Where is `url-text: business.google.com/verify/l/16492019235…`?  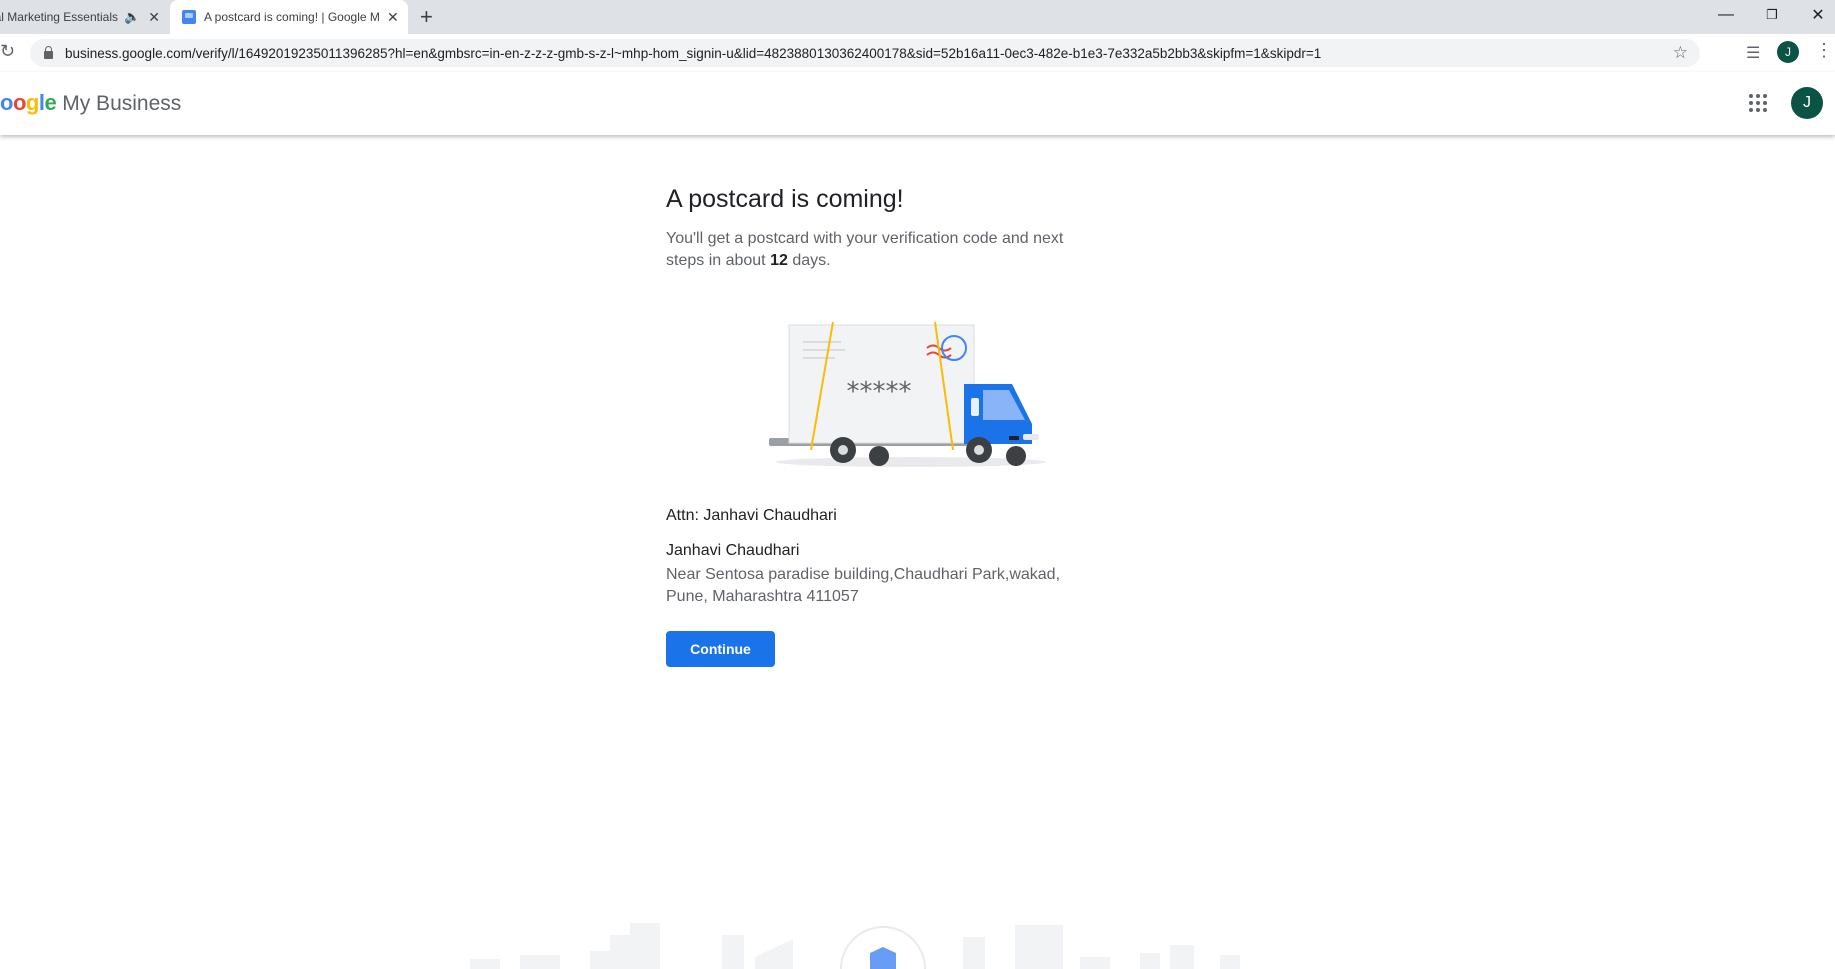 url-text: business.google.com/verify/l/16492019235… is located at coordinates (875, 53).